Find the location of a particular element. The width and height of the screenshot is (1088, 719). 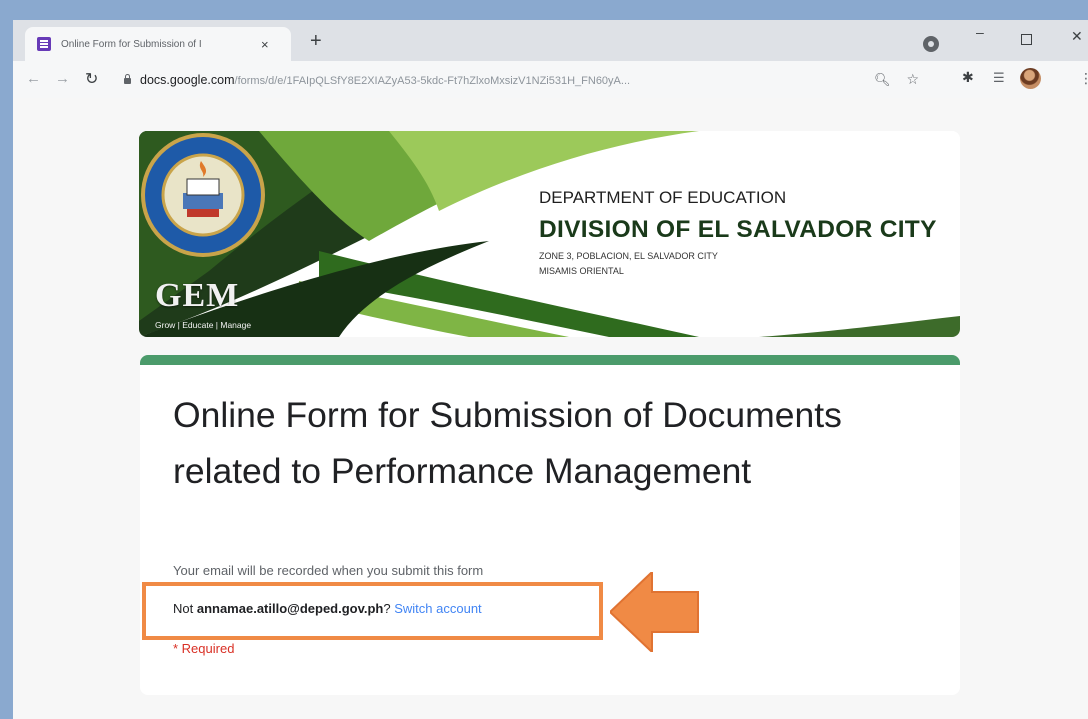

reading-list-icon: ☰ is located at coordinates (999, 78).